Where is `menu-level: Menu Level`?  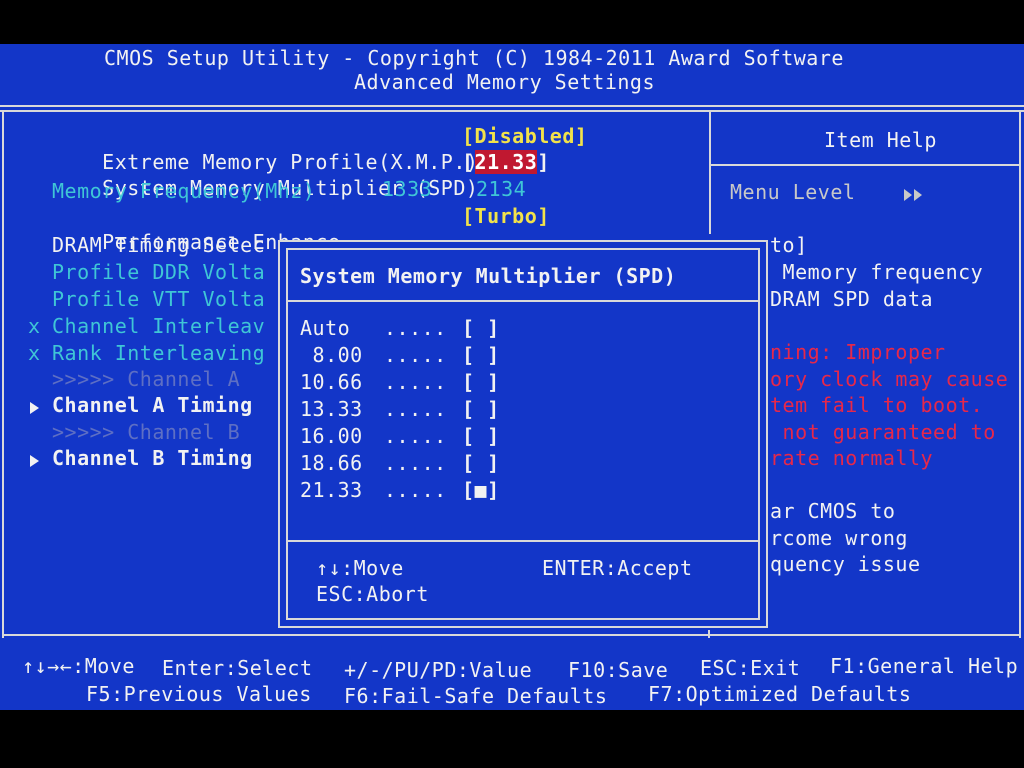 menu-level: Menu Level is located at coordinates (792, 192).